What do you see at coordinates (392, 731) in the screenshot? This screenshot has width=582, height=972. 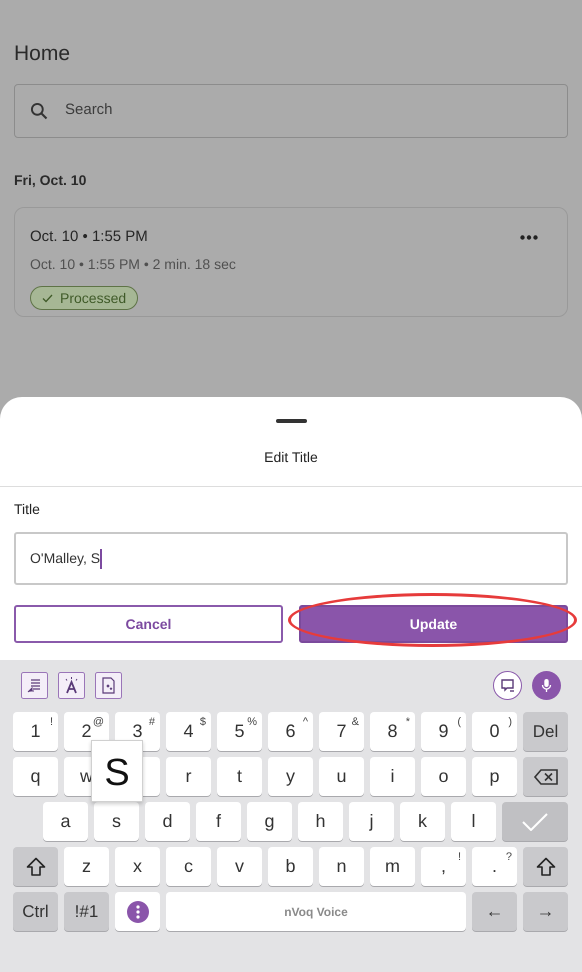 I see `key: 8 *` at bounding box center [392, 731].